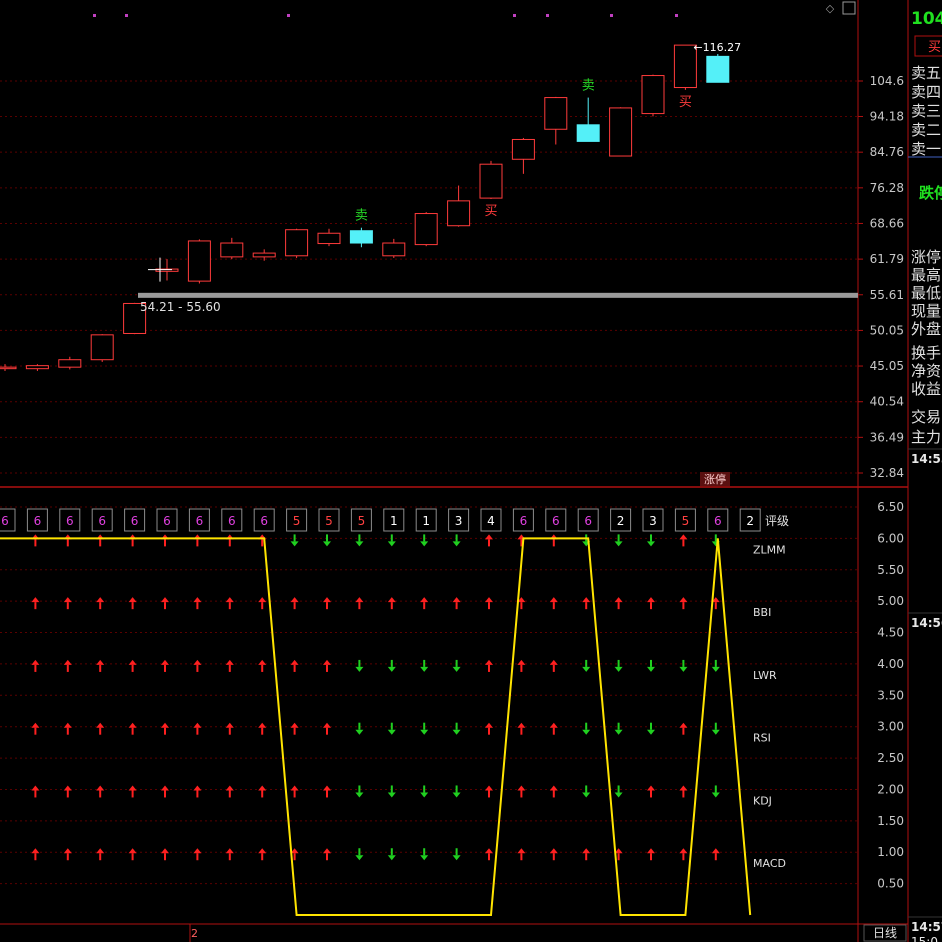 Image resolution: width=942 pixels, height=942 pixels. What do you see at coordinates (548, 933) in the screenshot?
I see `bottom-bar: 2 日线` at bounding box center [548, 933].